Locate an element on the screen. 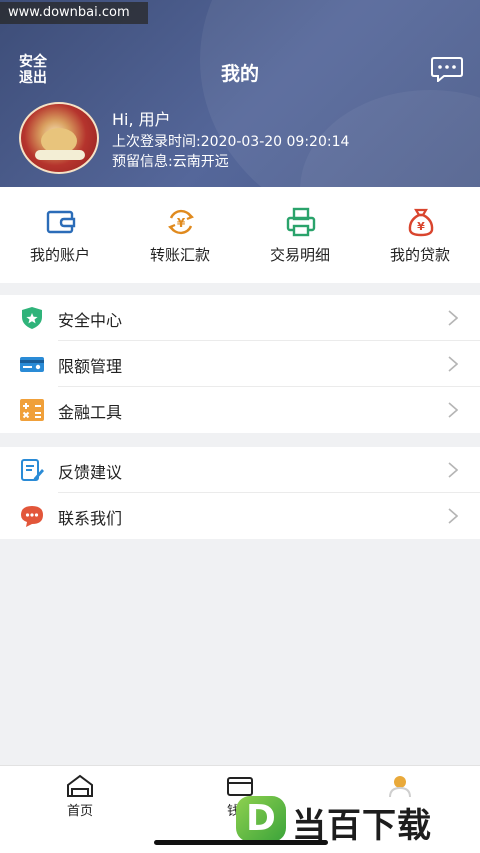 The width and height of the screenshot is (480, 853). printer-icon is located at coordinates (301, 222).